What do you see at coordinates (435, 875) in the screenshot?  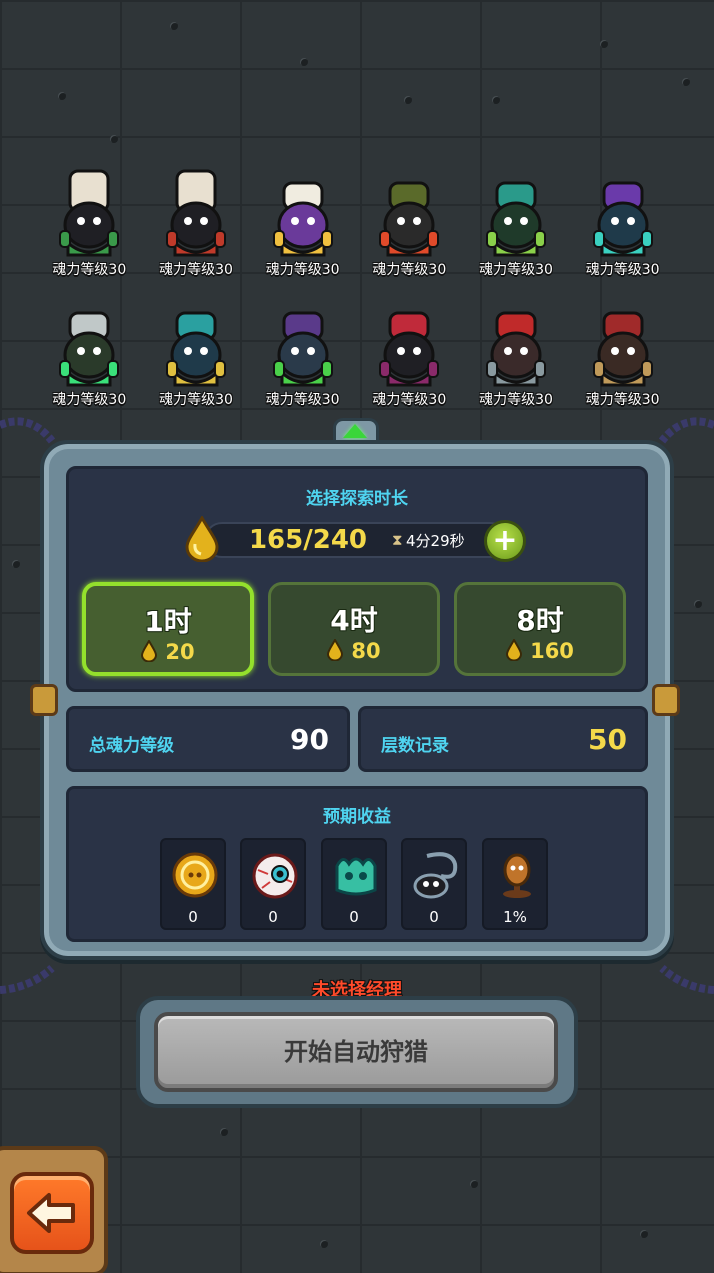 I see `ghost-lantern-icon` at bounding box center [435, 875].